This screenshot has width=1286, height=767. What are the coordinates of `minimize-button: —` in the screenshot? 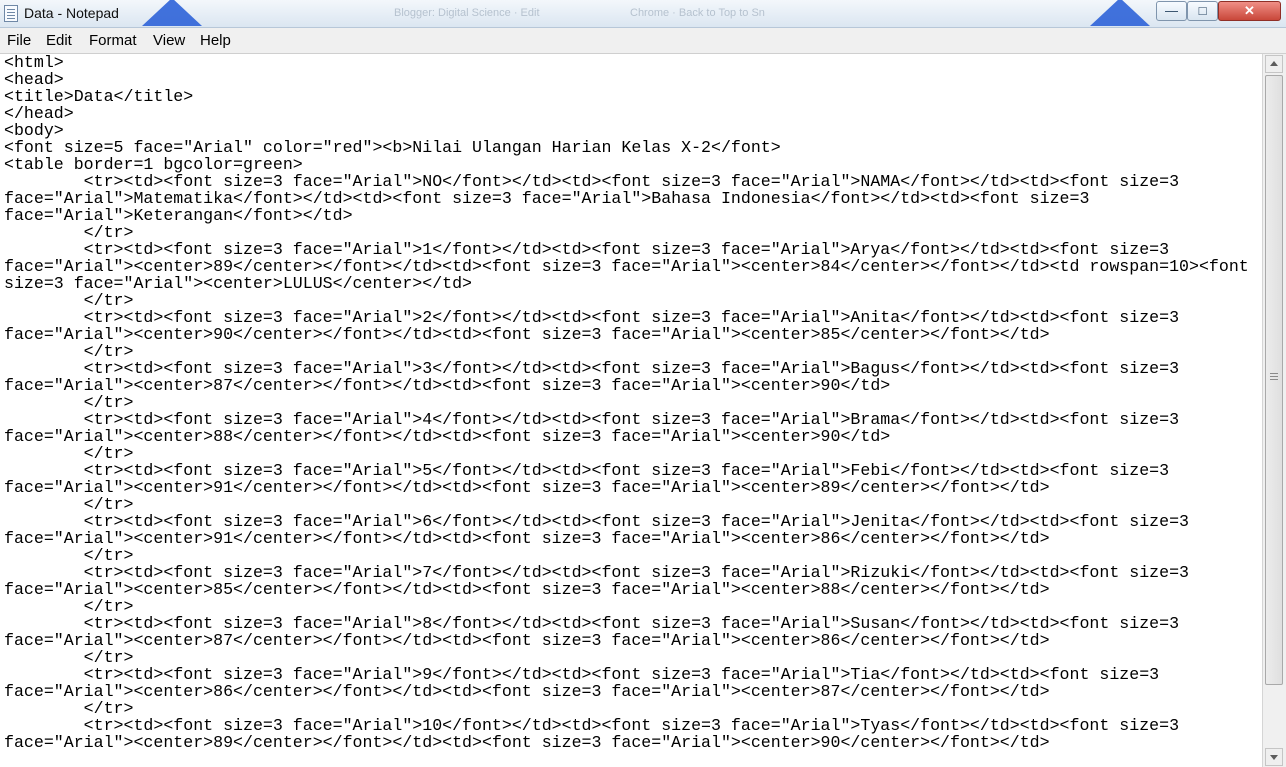 It's located at (1171, 11).